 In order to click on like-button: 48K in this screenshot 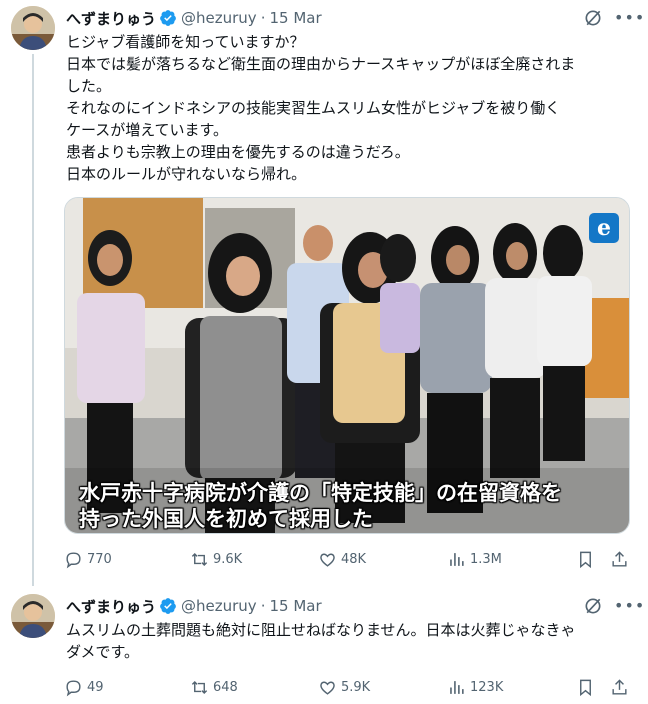, I will do `click(342, 559)`.